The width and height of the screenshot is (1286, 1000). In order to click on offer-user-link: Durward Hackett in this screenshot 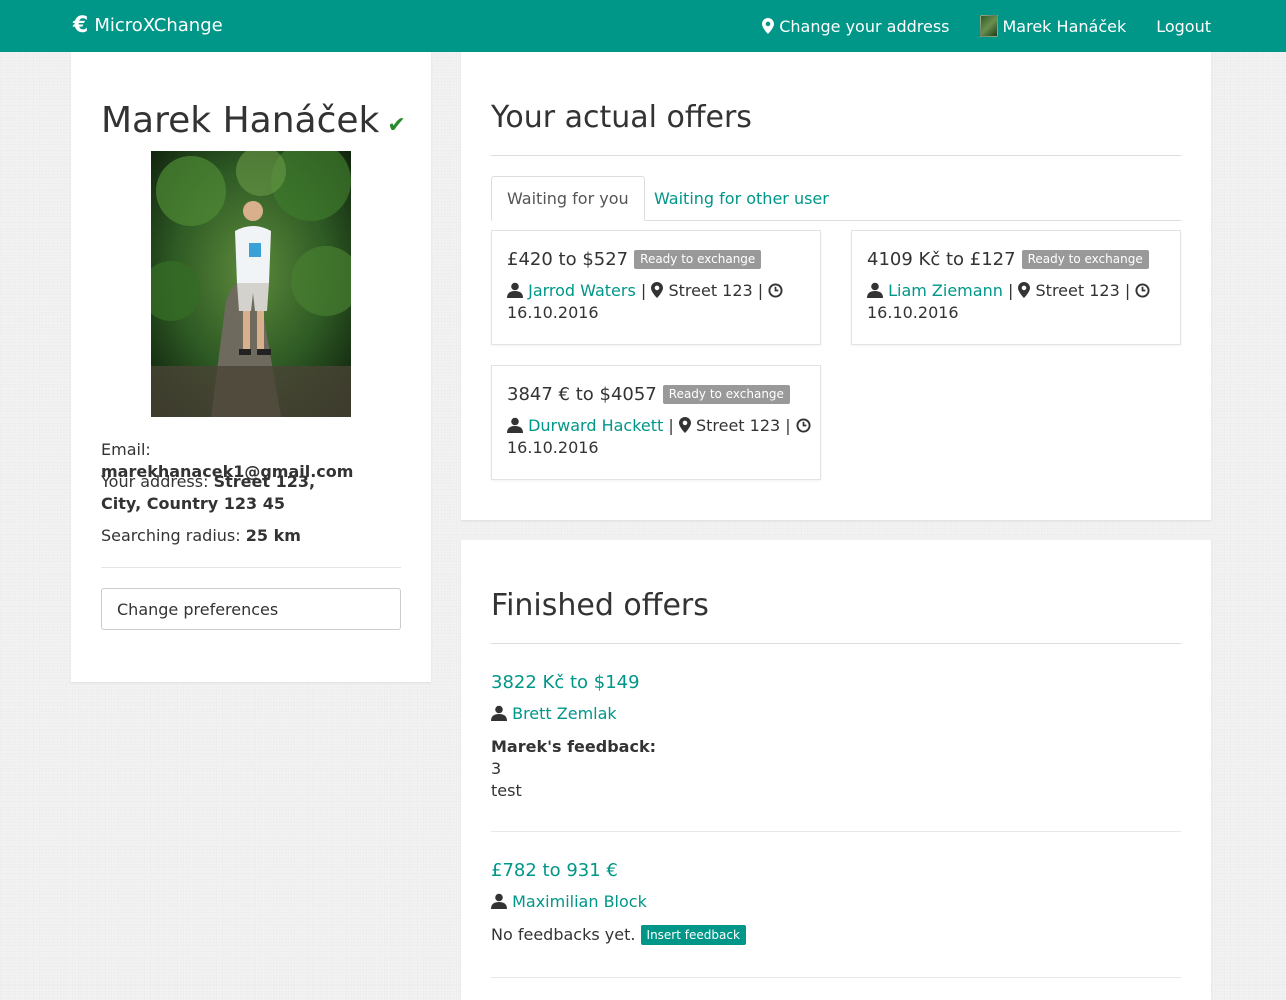, I will do `click(595, 425)`.